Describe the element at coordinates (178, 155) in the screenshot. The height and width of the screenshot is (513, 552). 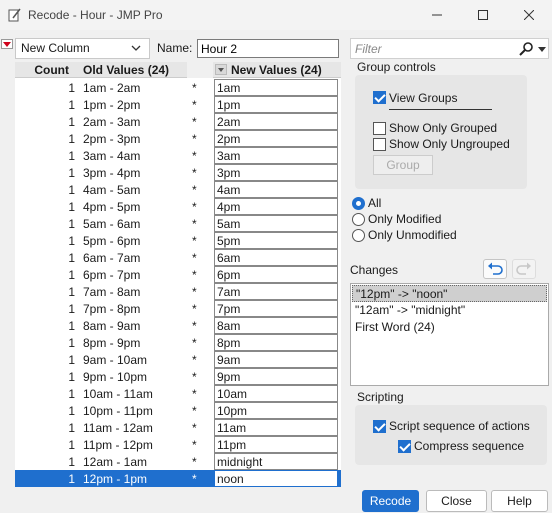
I see `table-row: 1 3am - 4am *` at that location.